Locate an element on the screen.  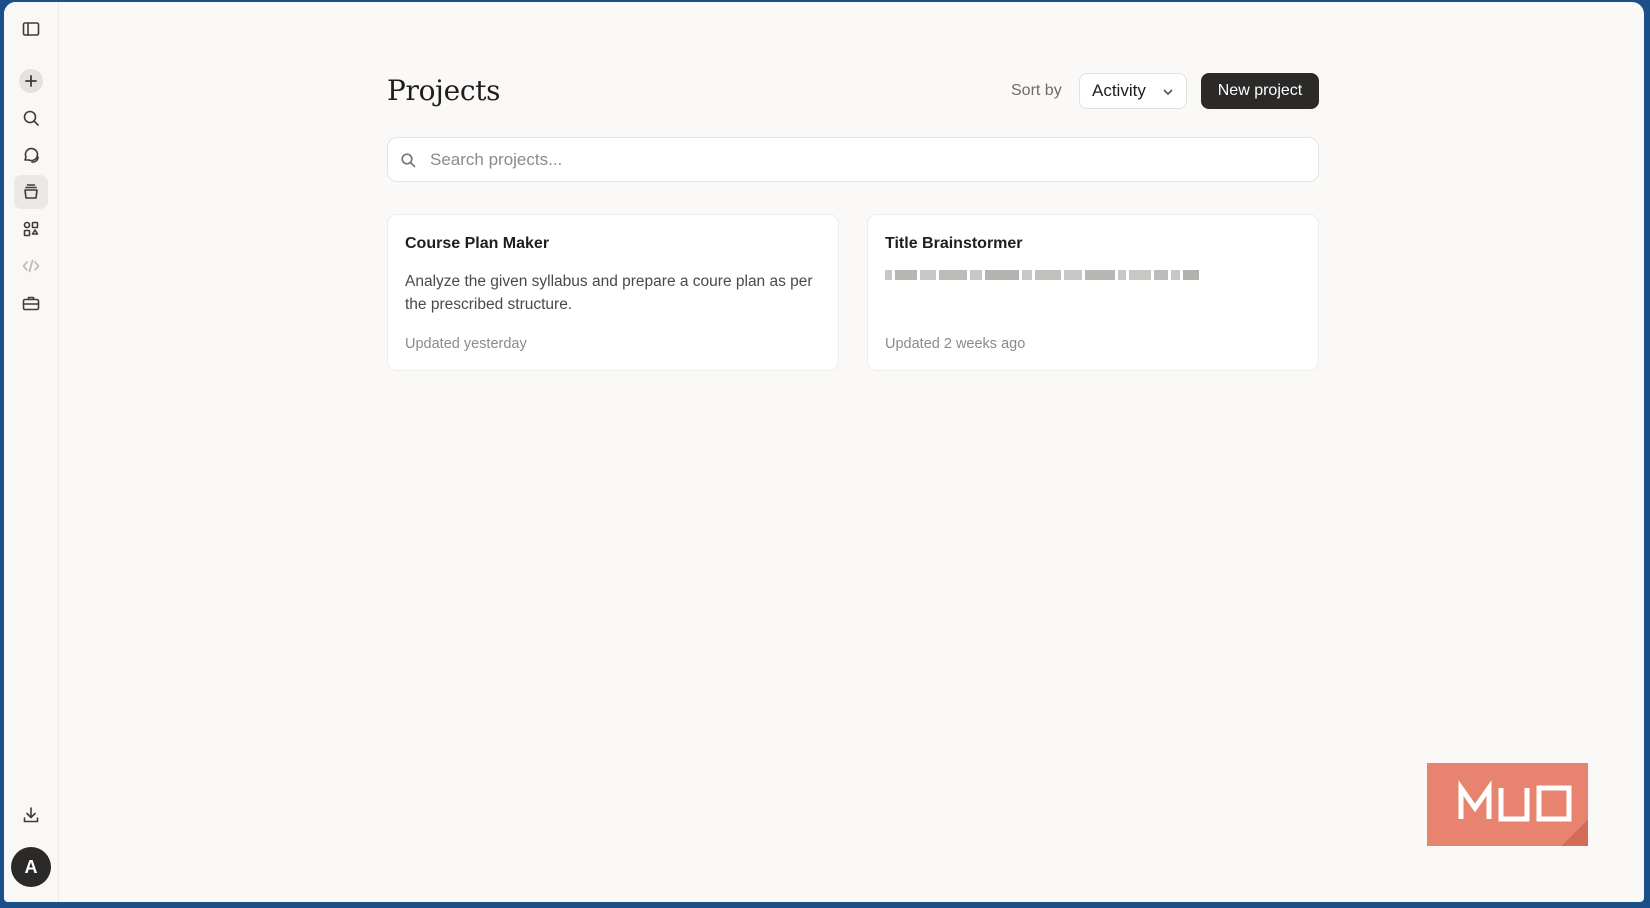
avatar: A is located at coordinates (31, 867).